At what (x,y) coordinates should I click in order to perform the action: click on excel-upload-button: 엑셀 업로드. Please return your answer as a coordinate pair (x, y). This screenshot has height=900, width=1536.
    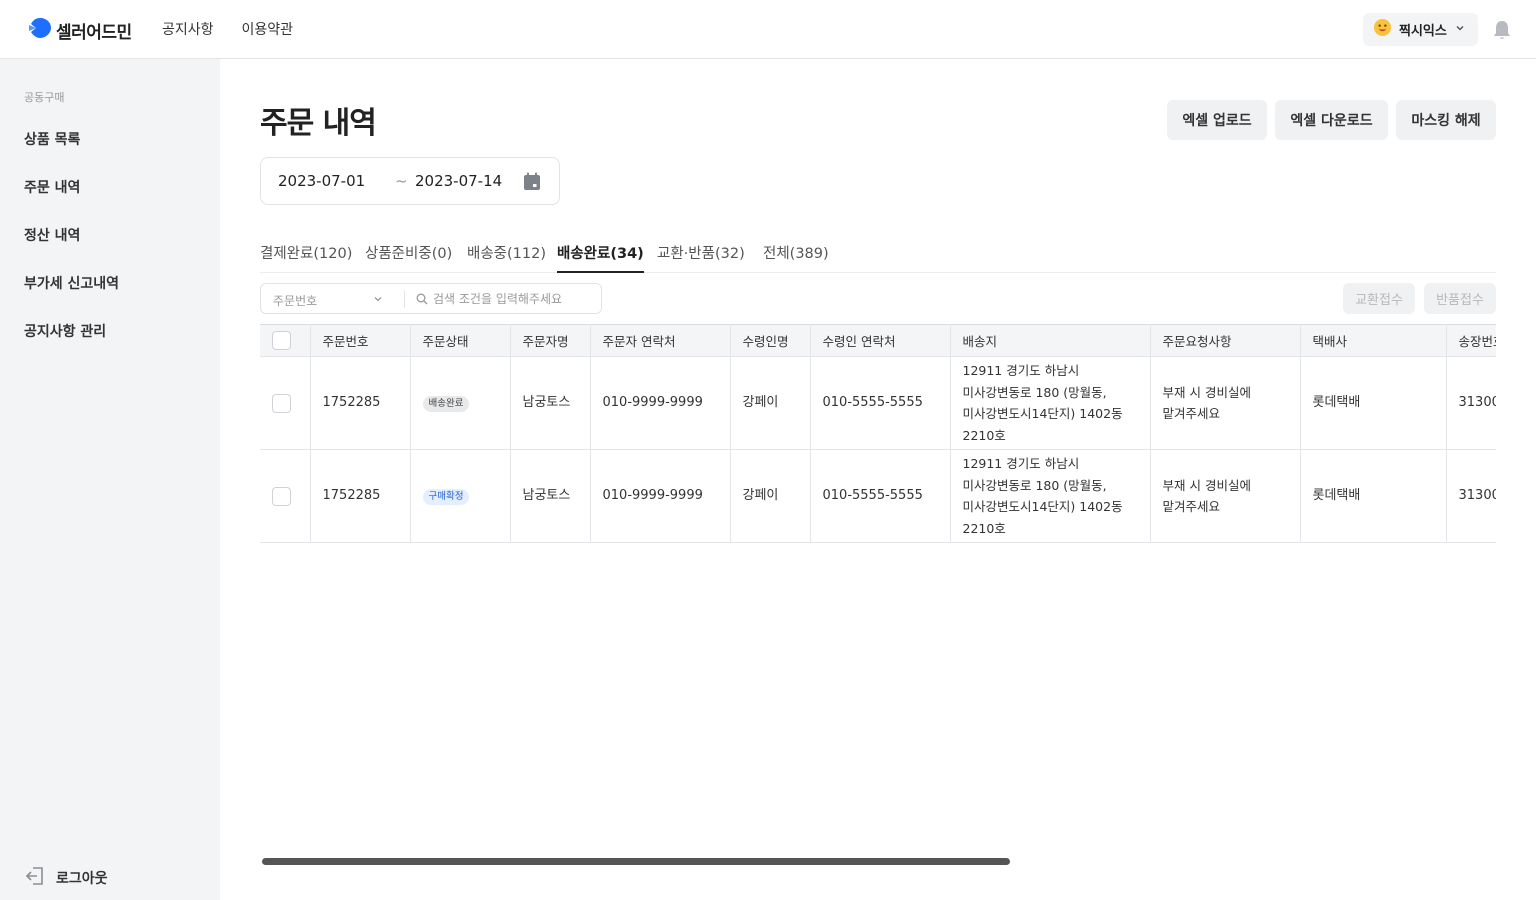
    Looking at the image, I should click on (1217, 120).